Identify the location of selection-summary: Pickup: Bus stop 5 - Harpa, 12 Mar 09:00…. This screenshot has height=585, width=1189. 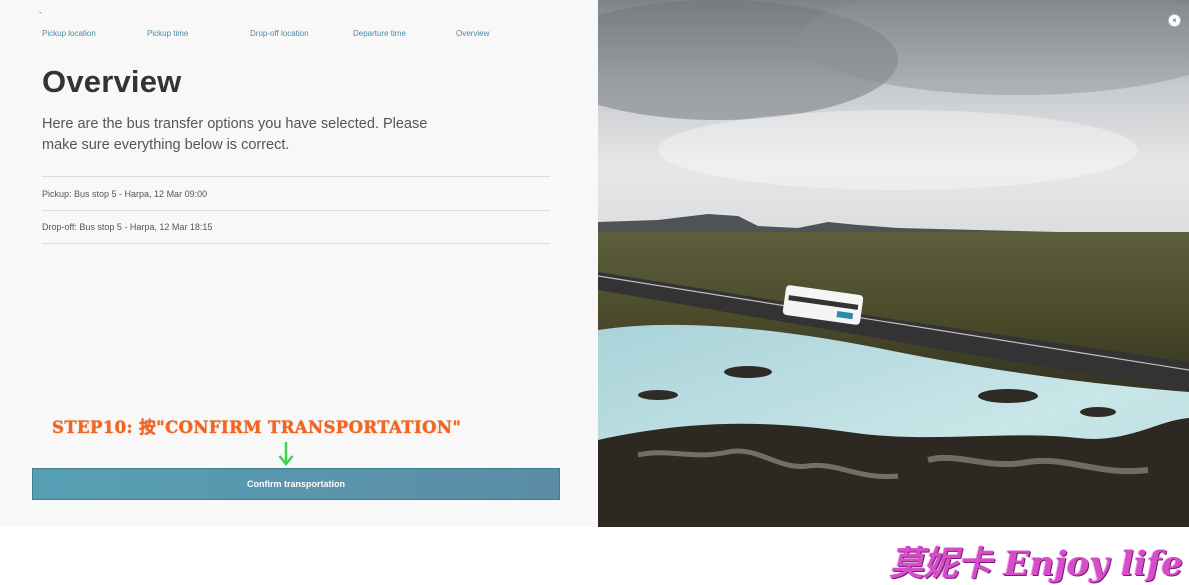
(296, 210).